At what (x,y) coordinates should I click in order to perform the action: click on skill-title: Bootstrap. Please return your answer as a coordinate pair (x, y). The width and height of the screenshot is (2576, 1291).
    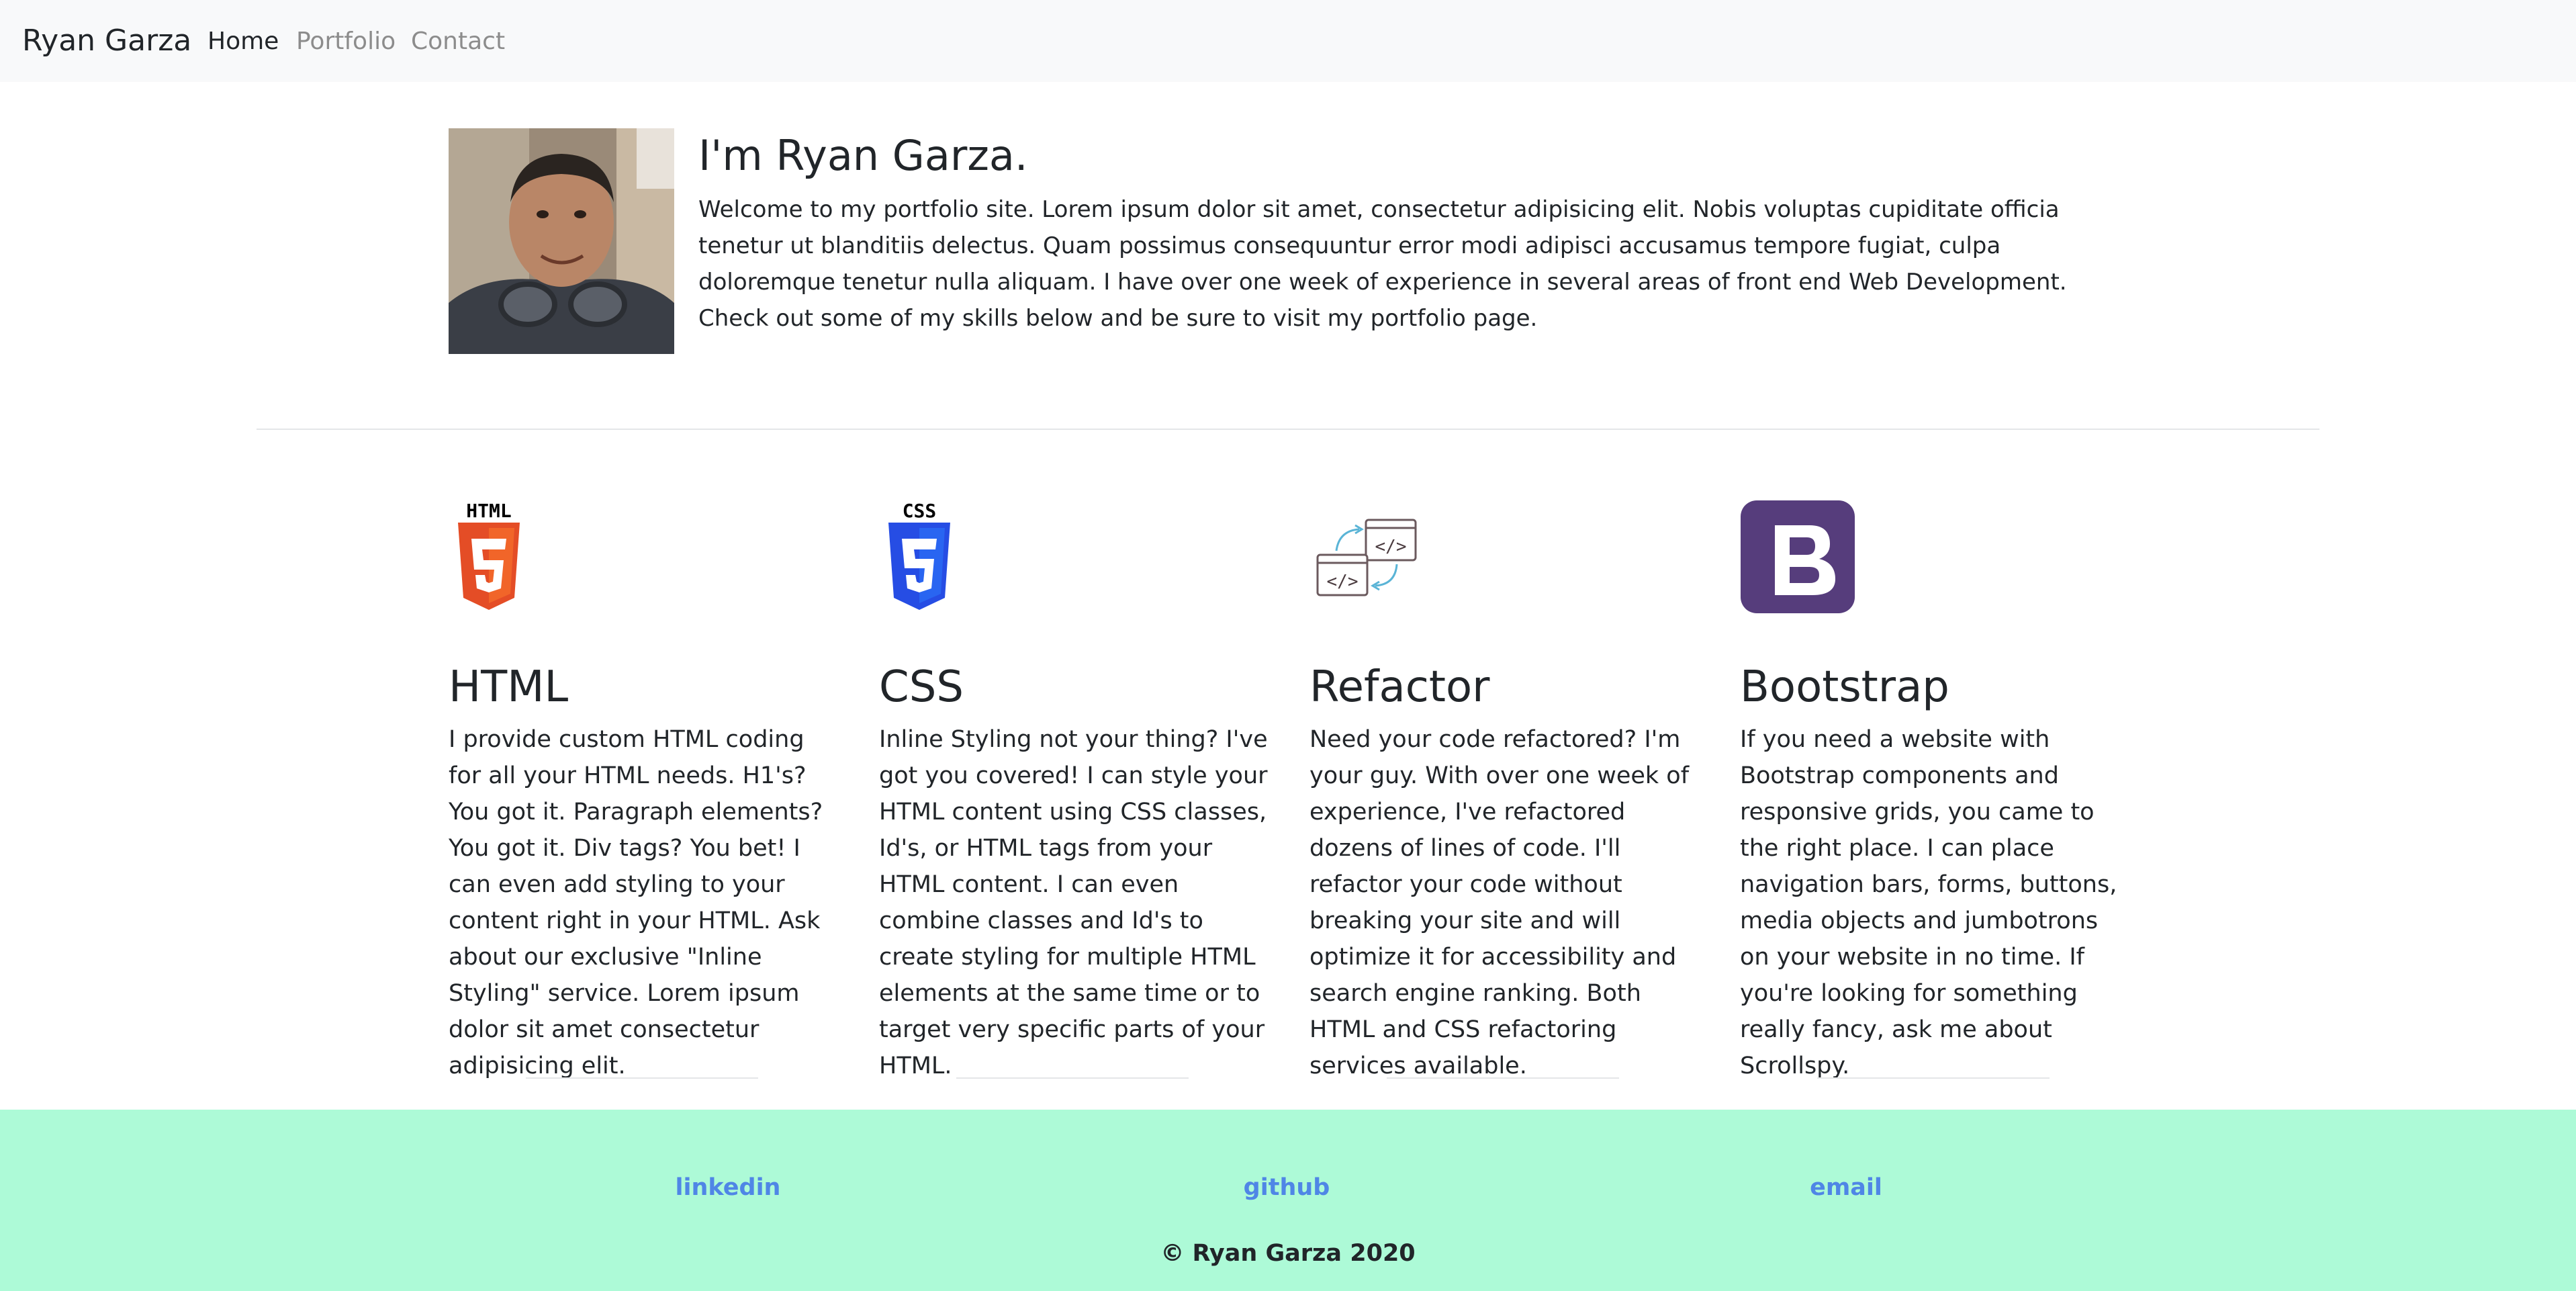
    Looking at the image, I should click on (1844, 687).